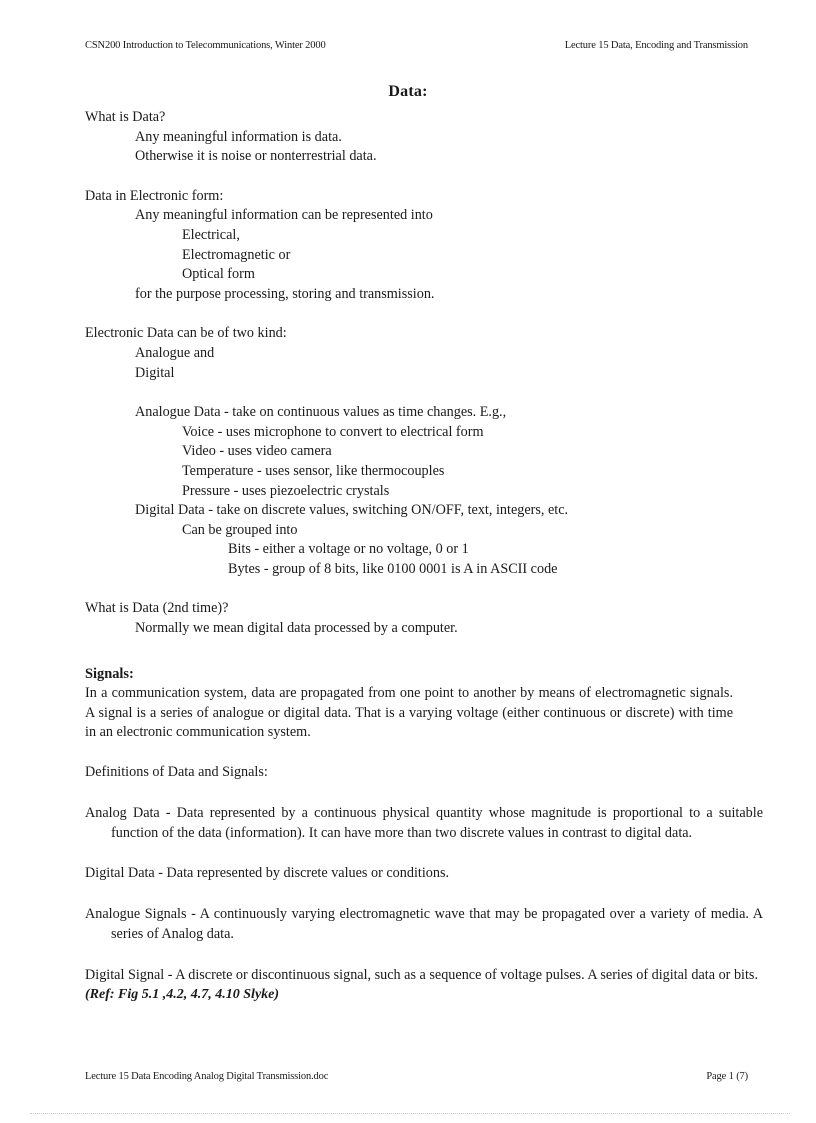 Image resolution: width=816 pixels, height=1123 pixels. What do you see at coordinates (238, 136) in the screenshot?
I see `what-is-data-line-1: Any meaningful information is data.` at bounding box center [238, 136].